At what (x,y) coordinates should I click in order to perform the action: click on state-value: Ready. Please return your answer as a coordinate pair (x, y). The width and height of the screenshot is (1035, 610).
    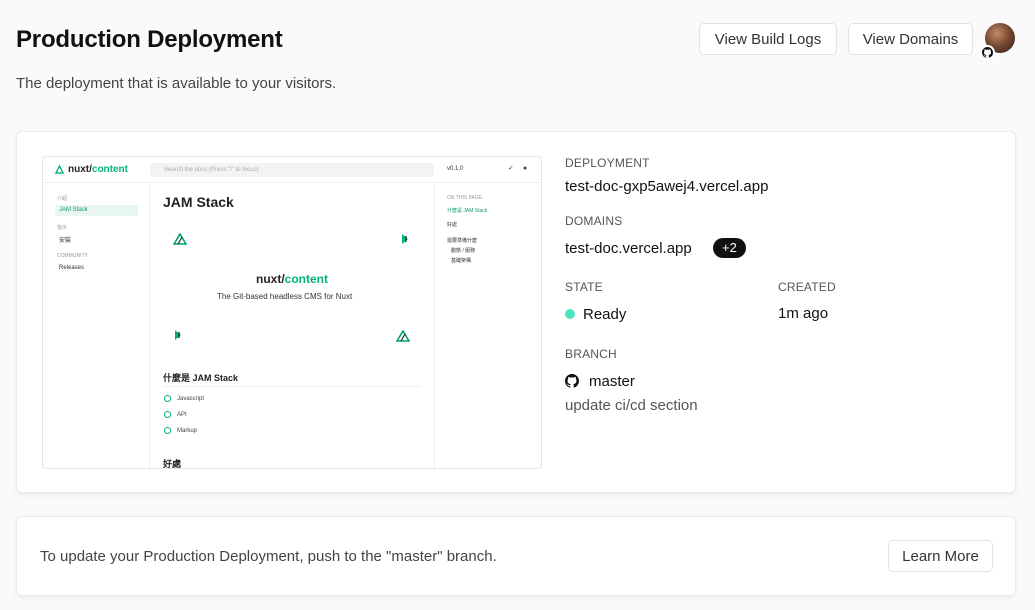
    Looking at the image, I should click on (605, 314).